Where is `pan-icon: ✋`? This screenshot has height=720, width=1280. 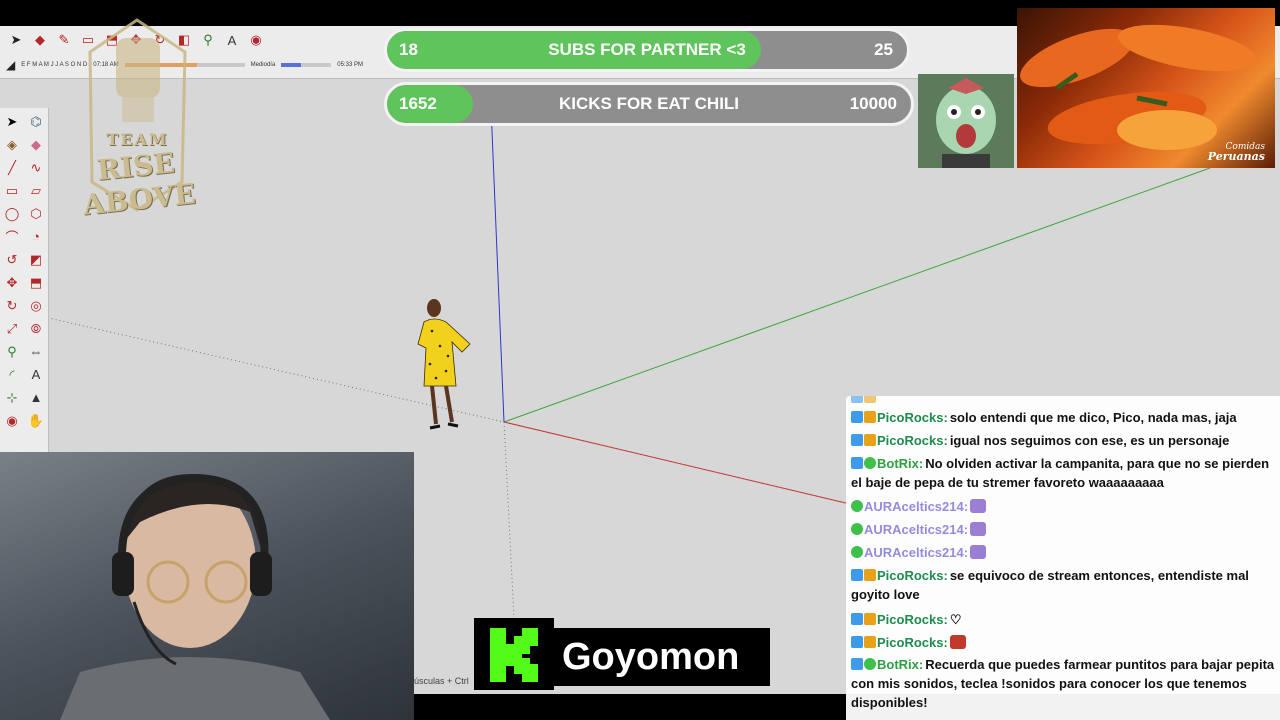
pan-icon: ✋ is located at coordinates (36, 420).